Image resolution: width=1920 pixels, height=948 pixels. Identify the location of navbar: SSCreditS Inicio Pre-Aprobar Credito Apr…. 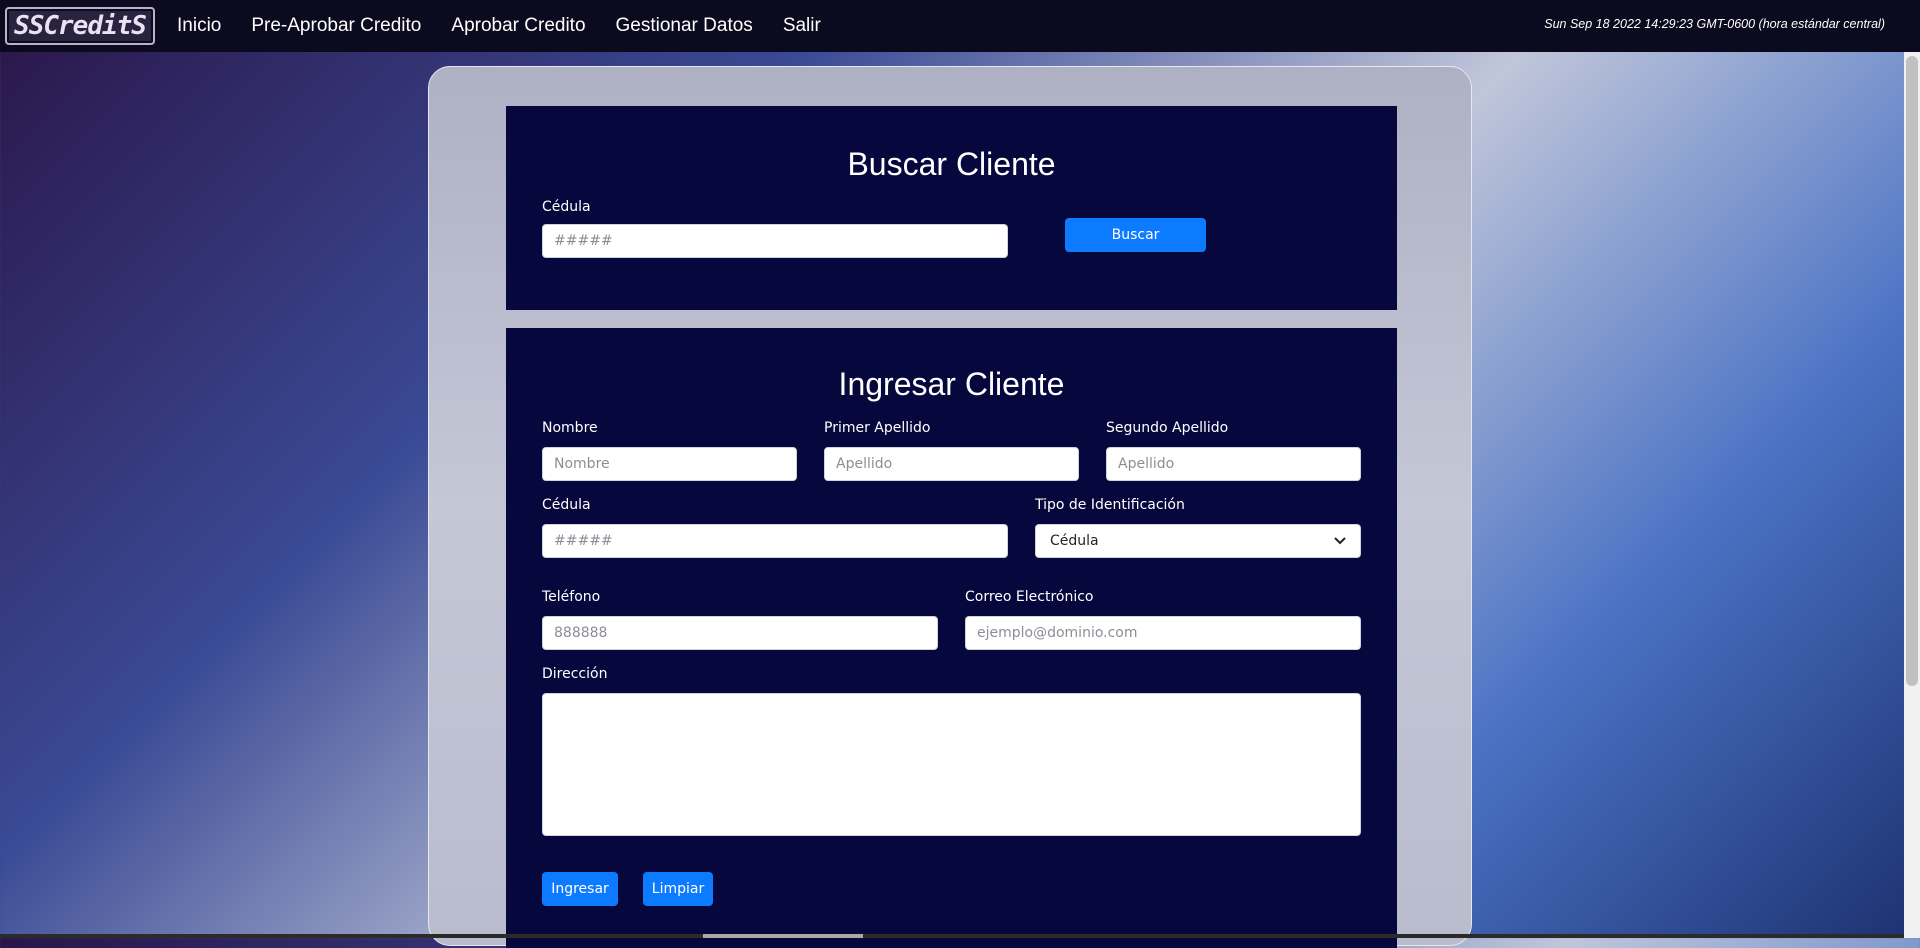
(960, 26).